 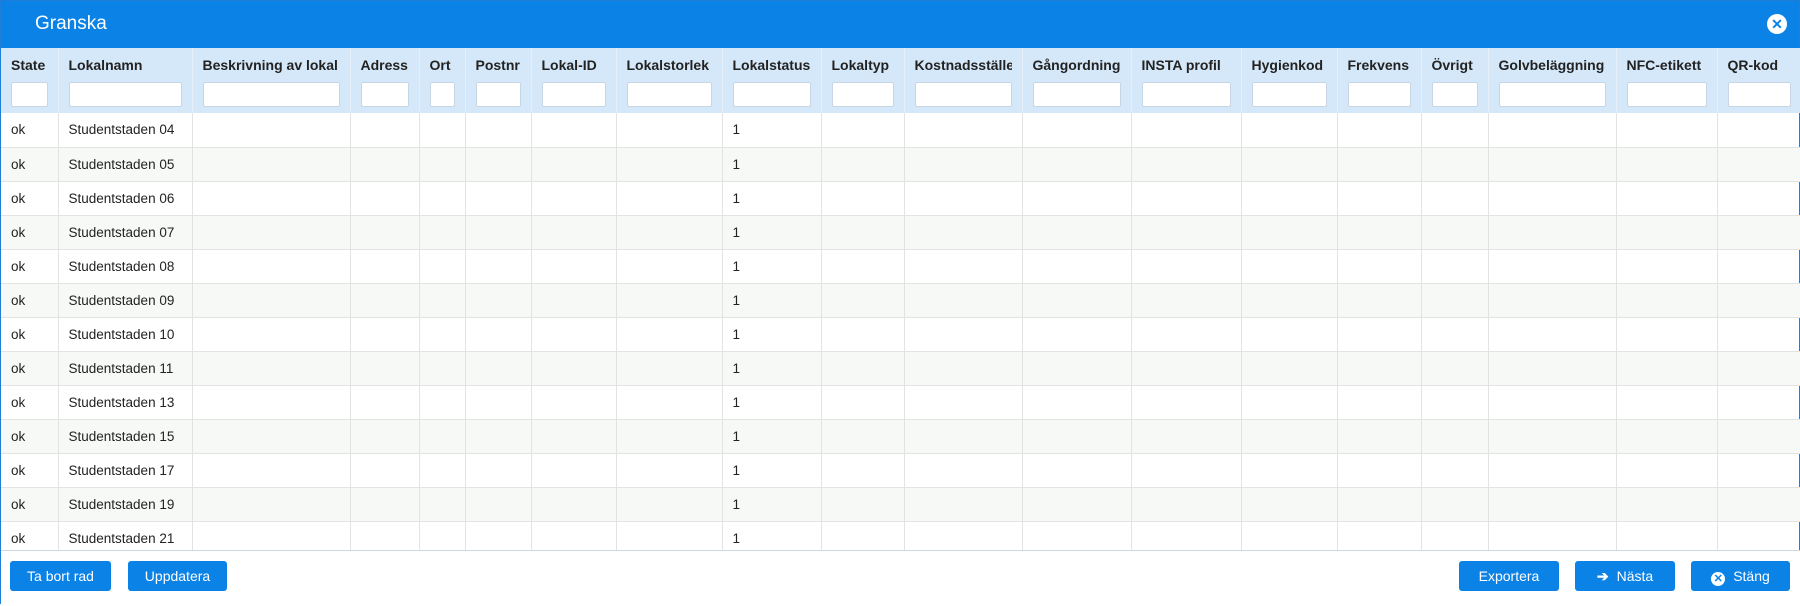 I want to click on column-header: Ort, so click(x=442, y=80).